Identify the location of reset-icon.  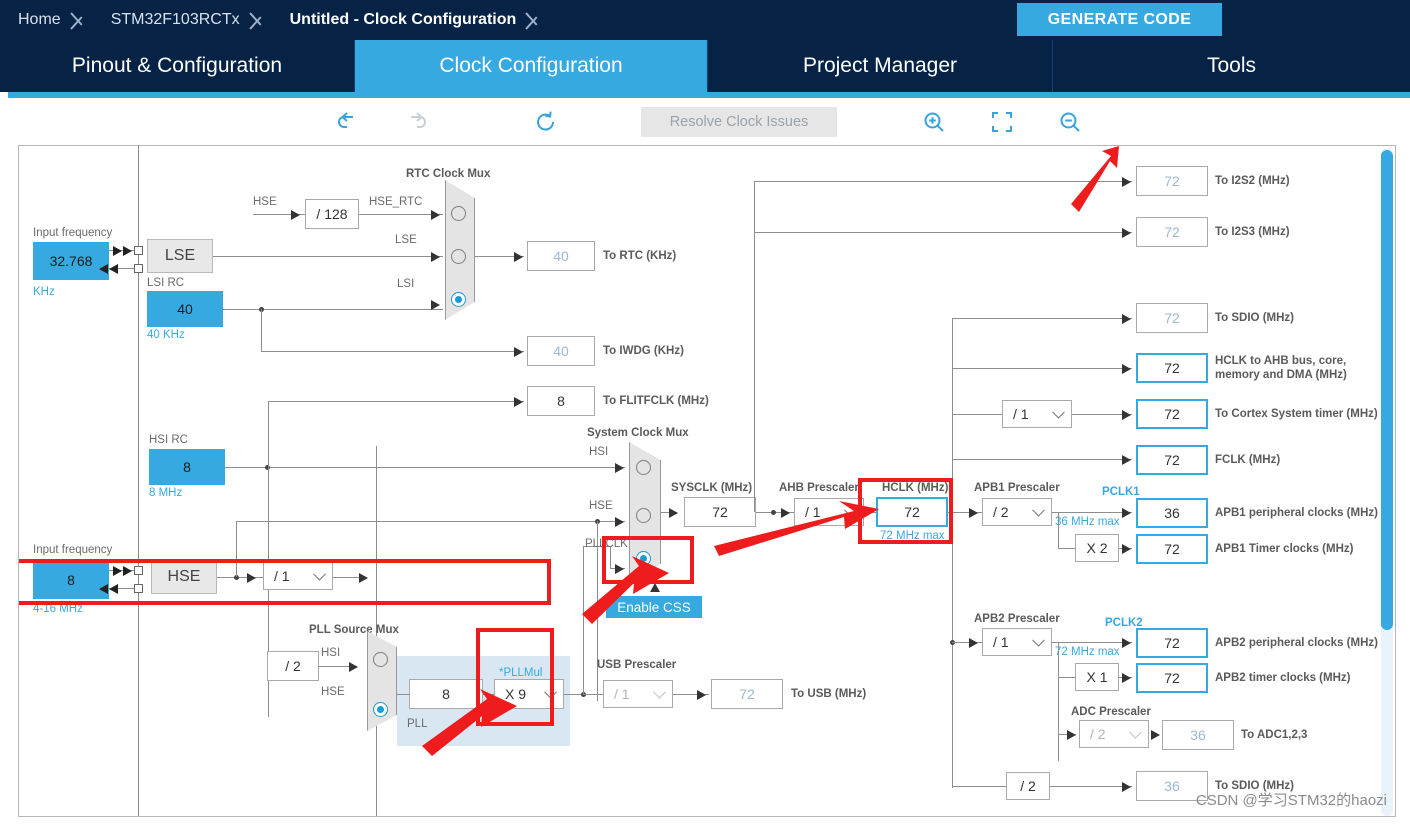
(546, 122).